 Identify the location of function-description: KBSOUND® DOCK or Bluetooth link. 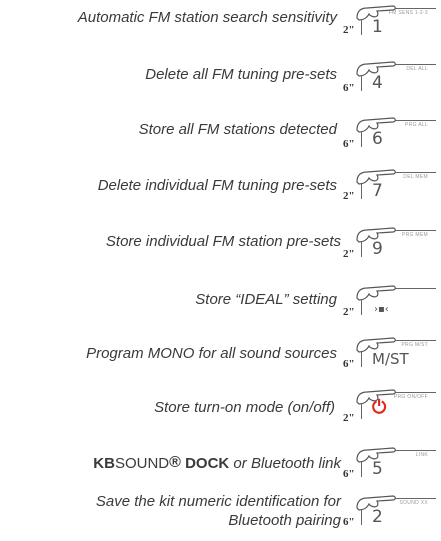
(176, 463).